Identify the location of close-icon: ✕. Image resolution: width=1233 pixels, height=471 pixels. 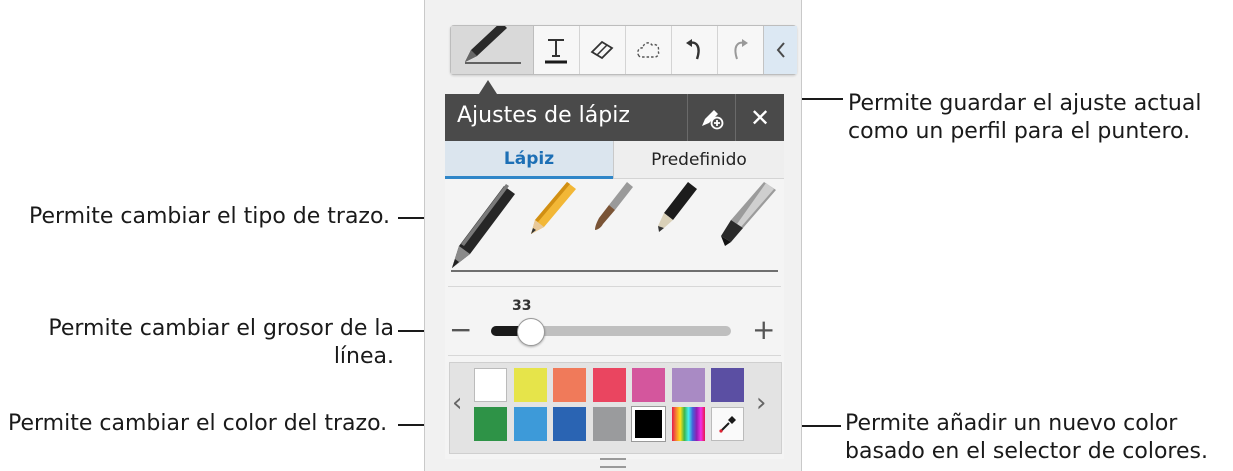
(760, 117).